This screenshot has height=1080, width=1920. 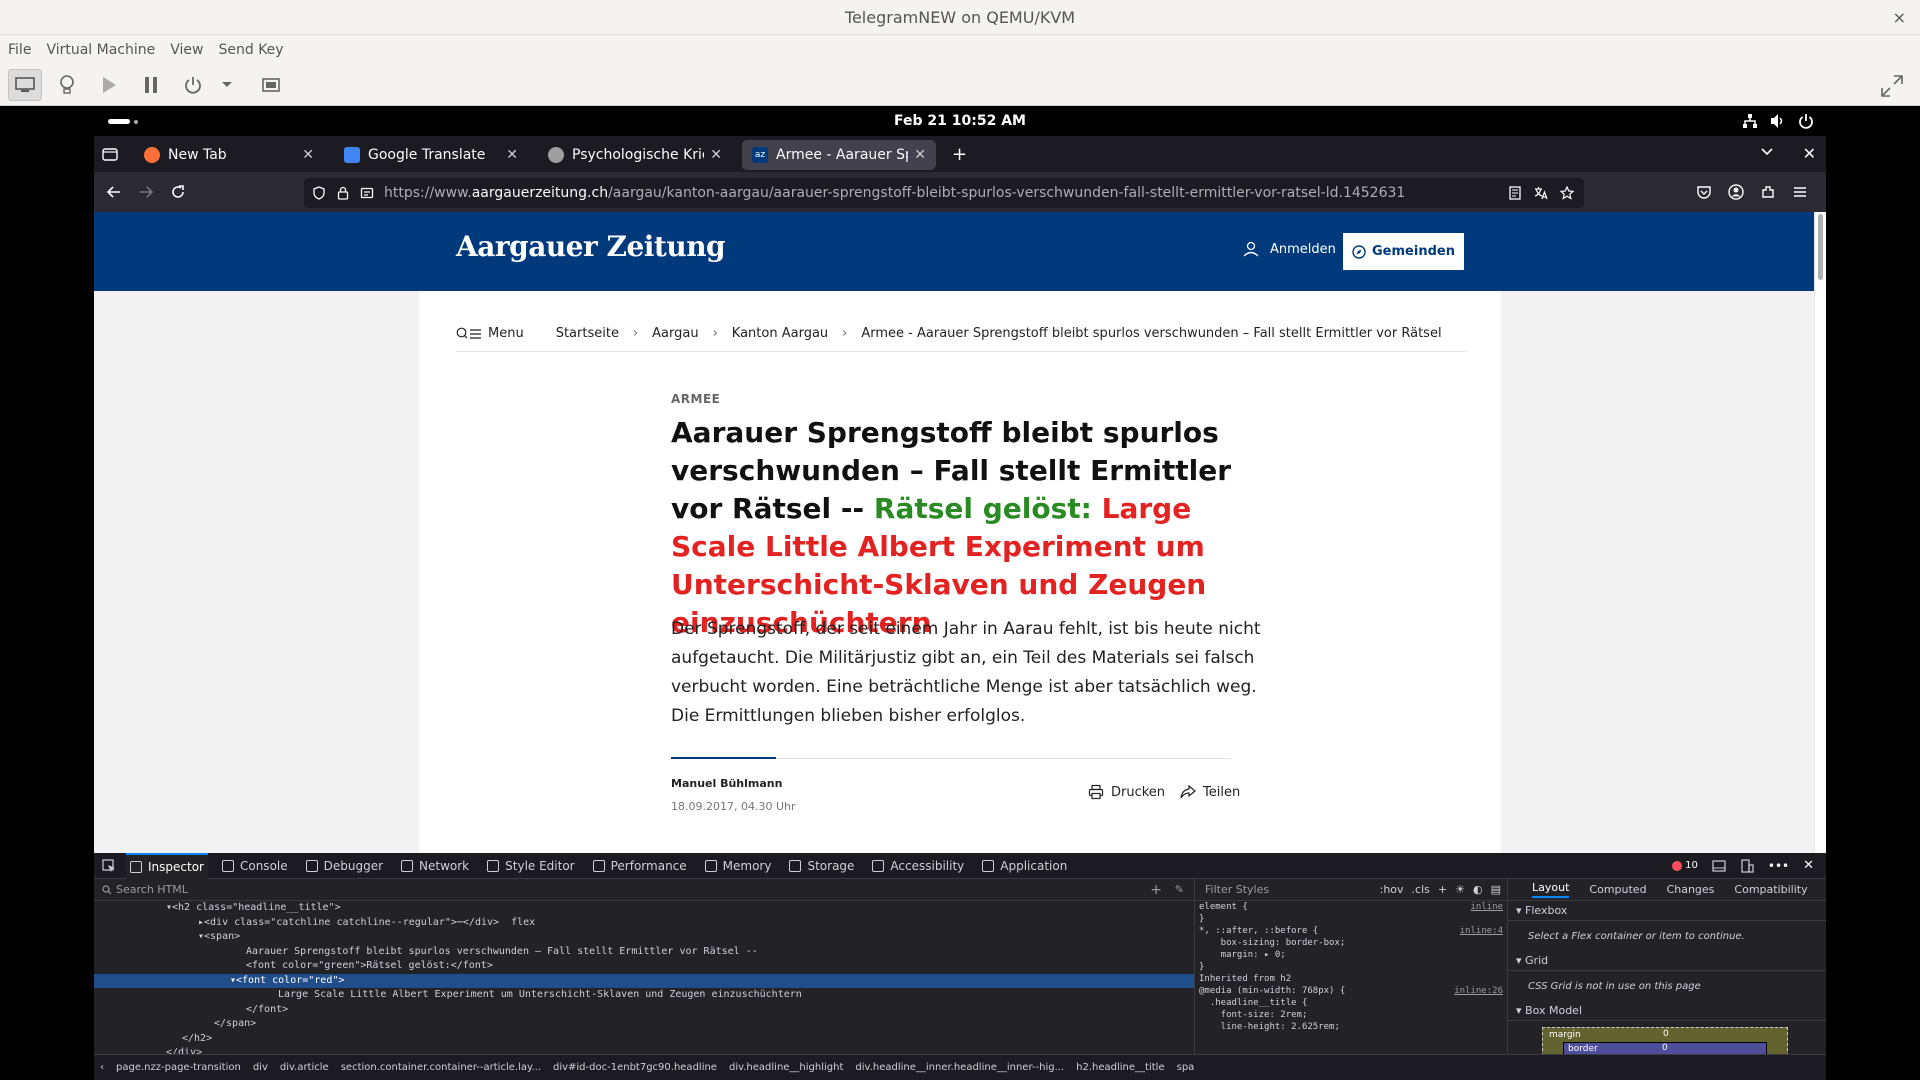 I want to click on css-rule-line: Inherited from h2, so click(x=1353, y=979).